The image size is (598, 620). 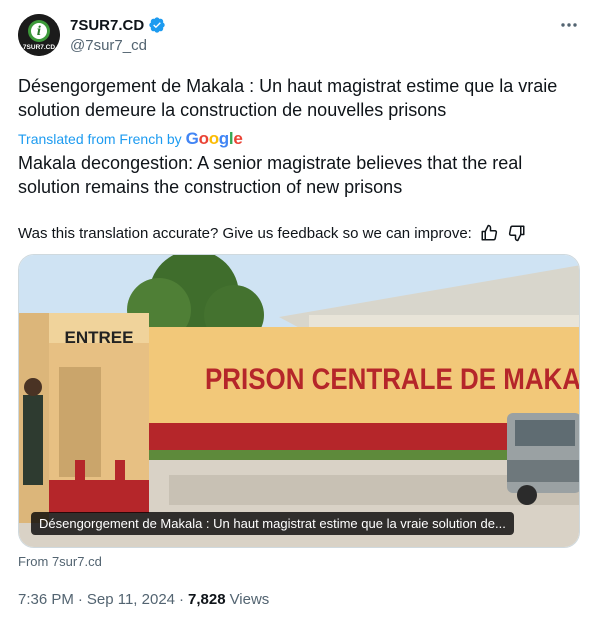 What do you see at coordinates (46, 599) in the screenshot?
I see `tweet-time: 7:36 PM` at bounding box center [46, 599].